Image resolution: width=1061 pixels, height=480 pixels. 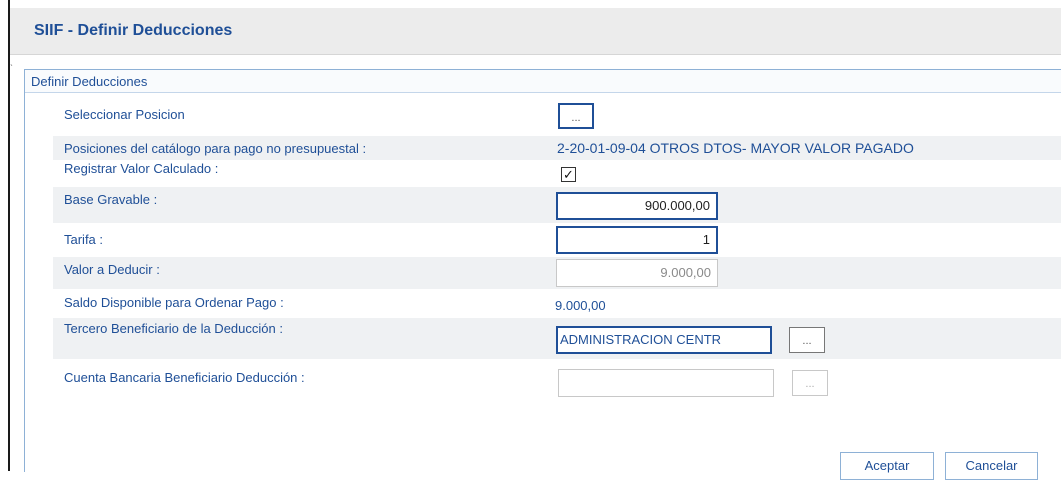 I want to click on saldo-disponible-label: Saldo Disponible para Ordenar Pago :, so click(x=174, y=302).